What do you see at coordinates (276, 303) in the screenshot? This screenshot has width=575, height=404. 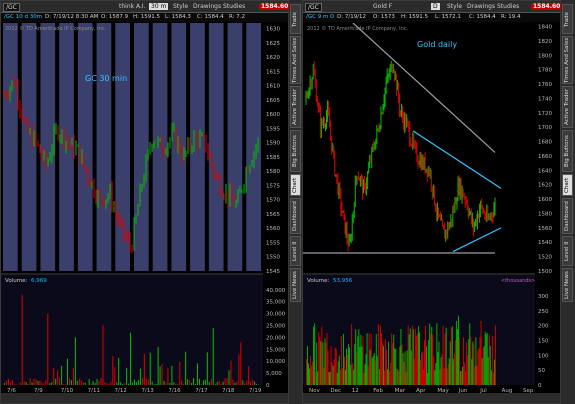 I see `left-volume-tick: 35,000` at bounding box center [276, 303].